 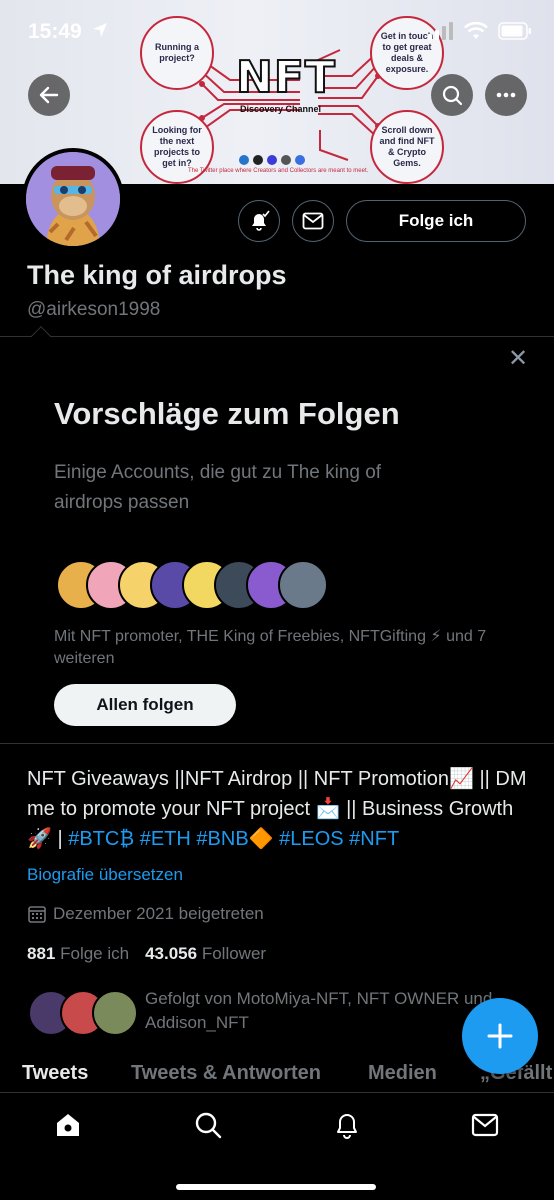 I want to click on hashtag-btc: #BTC₿, so click(x=101, y=839).